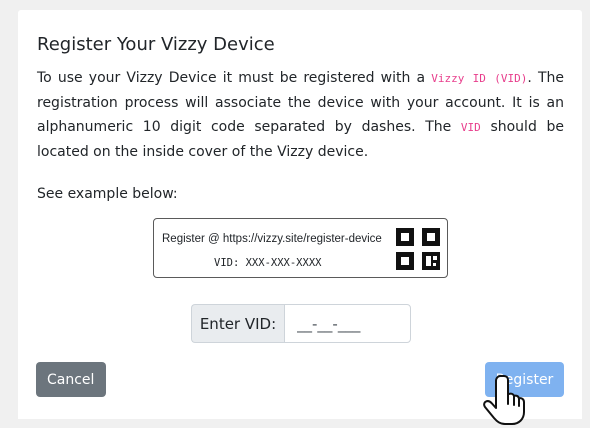  Describe the element at coordinates (418, 249) in the screenshot. I see `qr-code-icon` at that location.